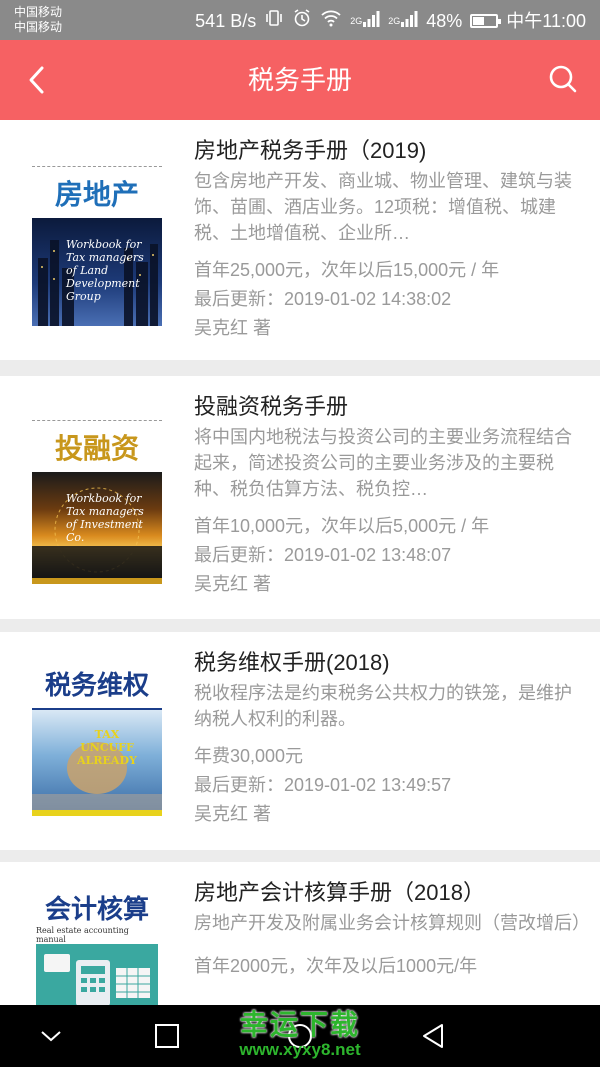 The height and width of the screenshot is (1067, 600). I want to click on search-icon, so click(563, 79).